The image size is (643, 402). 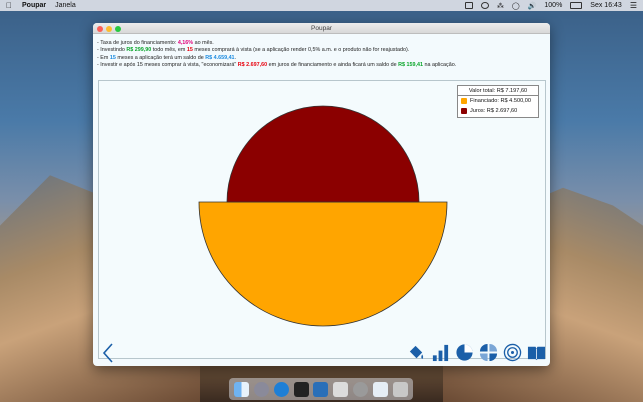 I want to click on window-title: Poupar, so click(x=321, y=28).